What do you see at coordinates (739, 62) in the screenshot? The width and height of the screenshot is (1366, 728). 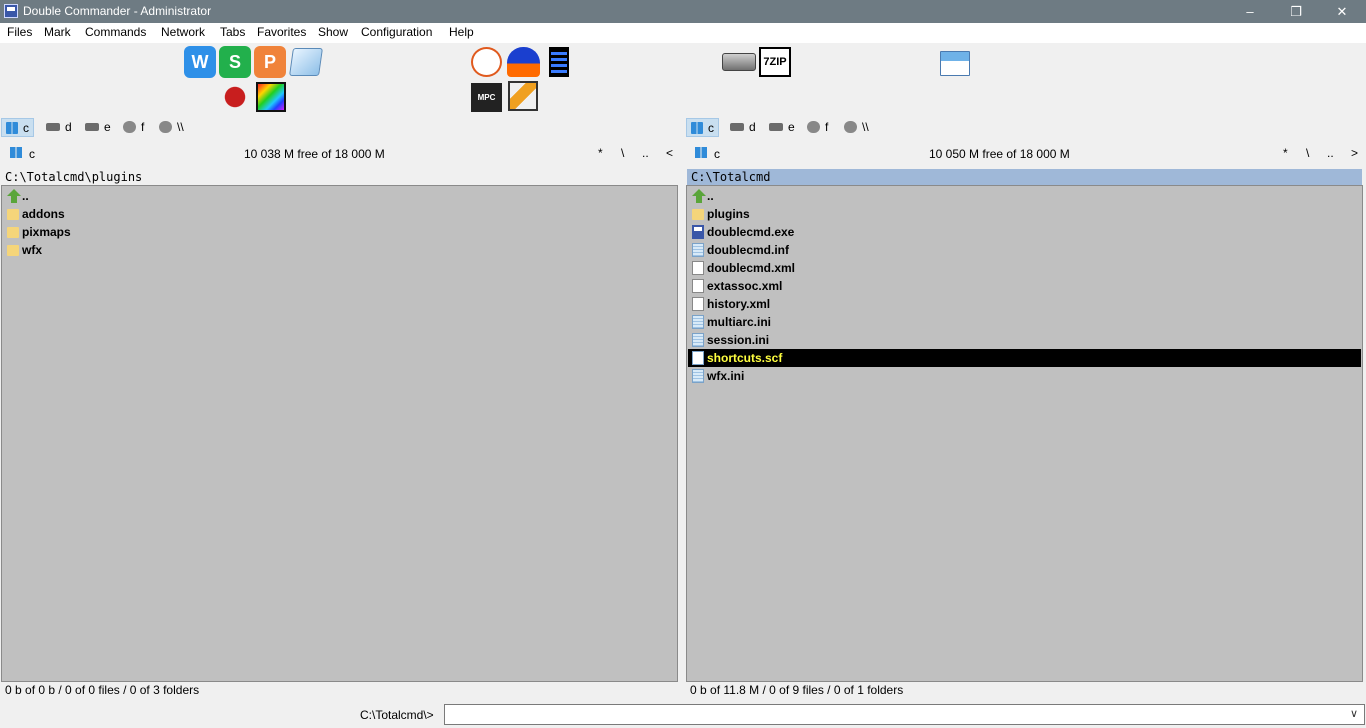 I see `disk-drive-icon` at bounding box center [739, 62].